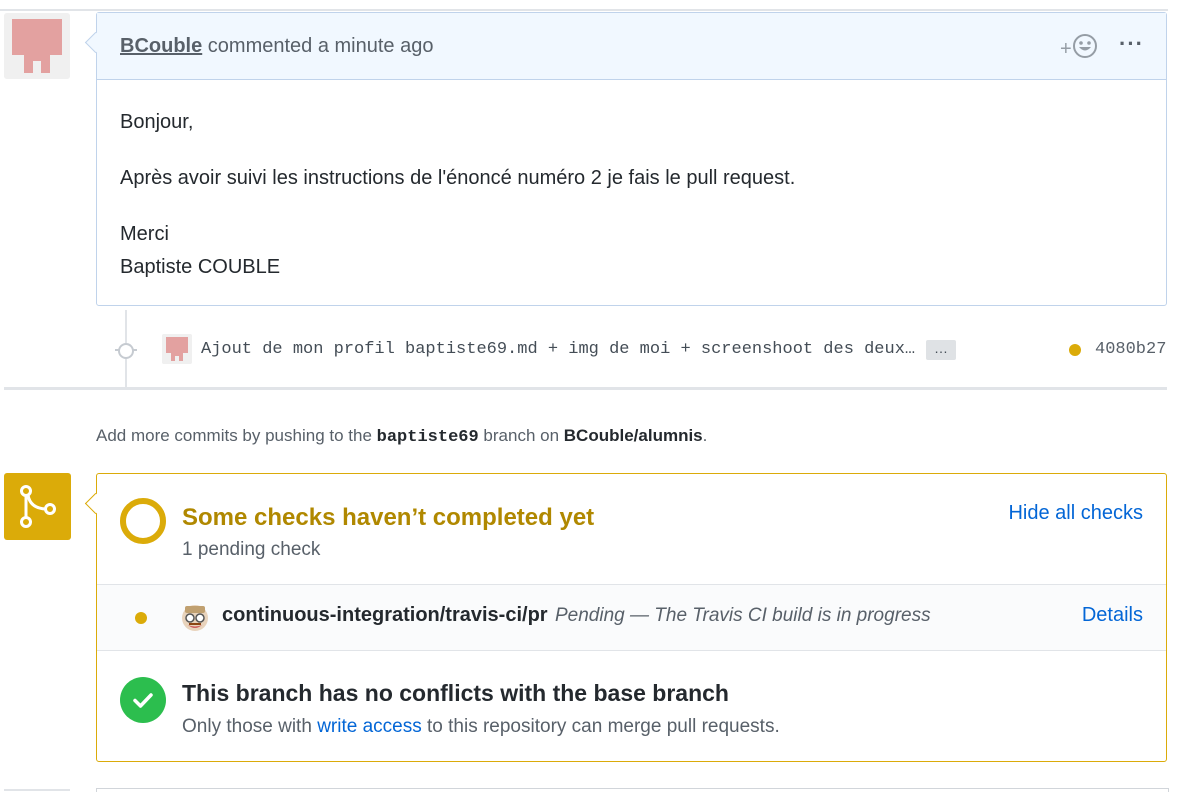 Image resolution: width=1184 pixels, height=792 pixels. I want to click on comment-signoff: Merci, so click(144, 234).